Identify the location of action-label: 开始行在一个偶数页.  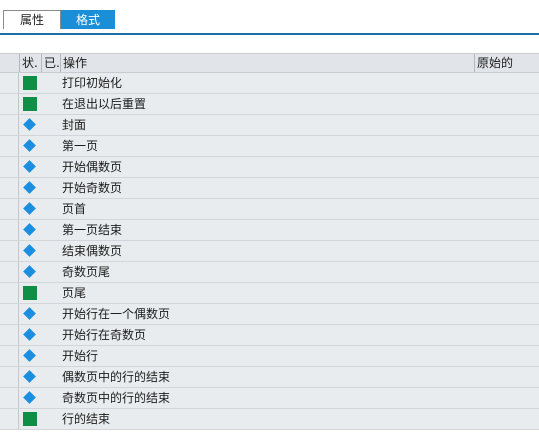
(116, 314).